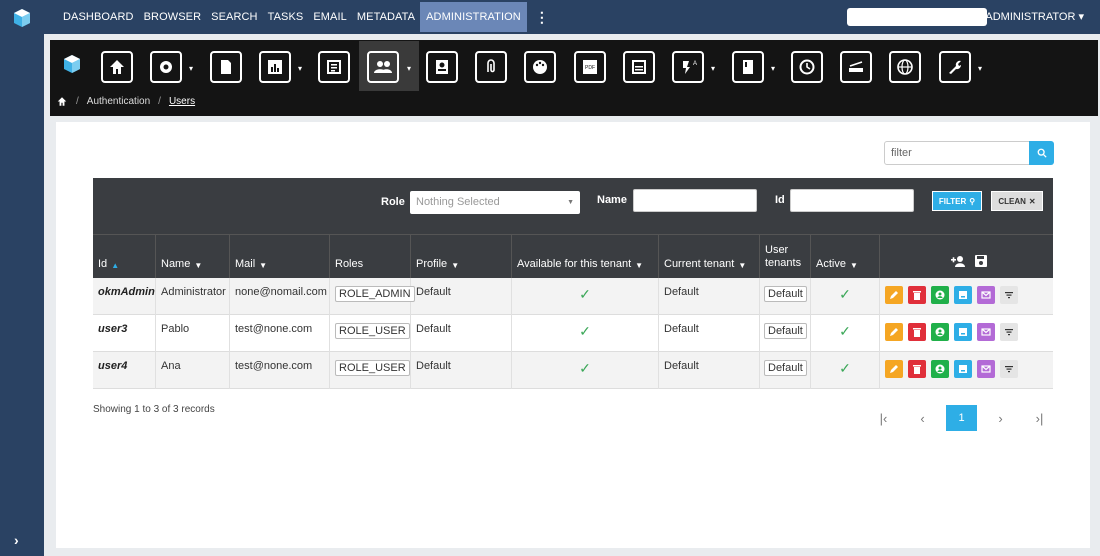 Image resolution: width=1100 pixels, height=556 pixels. I want to click on global-search-input, so click(917, 17).